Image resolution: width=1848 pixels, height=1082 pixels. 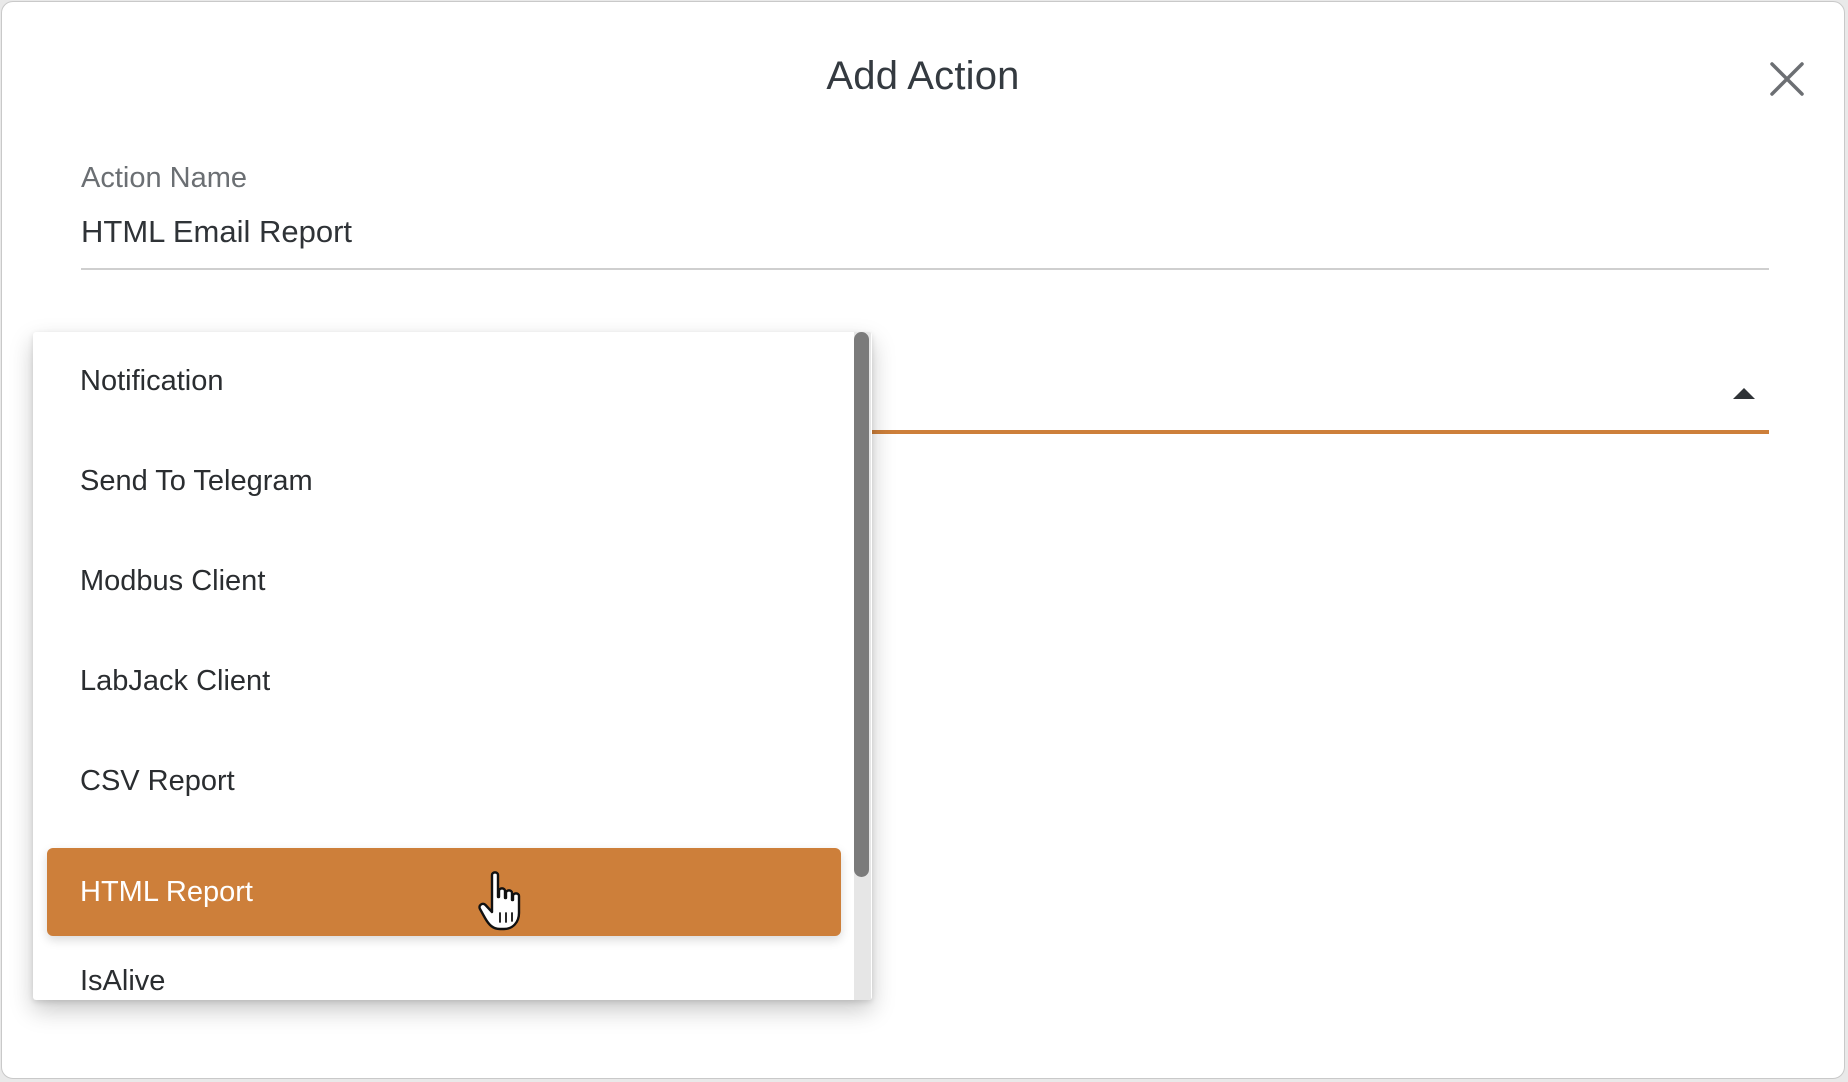 I want to click on option-send-to-telegram: Send To Telegram, so click(x=444, y=481).